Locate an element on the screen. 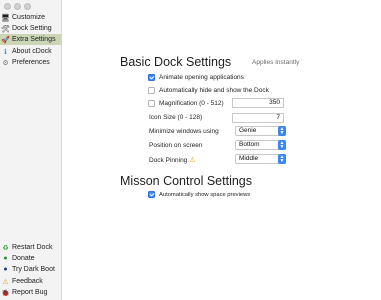 This screenshot has height=300, width=381. position-select-value: Bottom is located at coordinates (249, 144).